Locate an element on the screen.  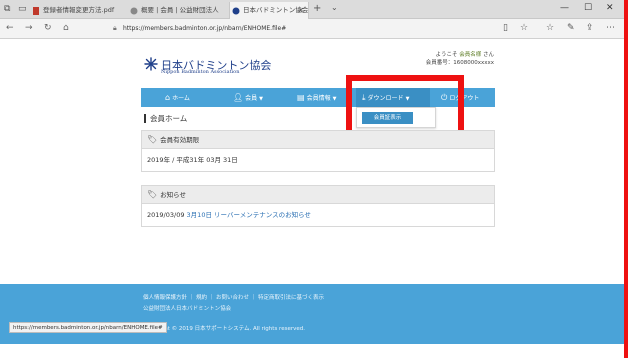
person-icon: 👤︎ is located at coordinates (238, 97).